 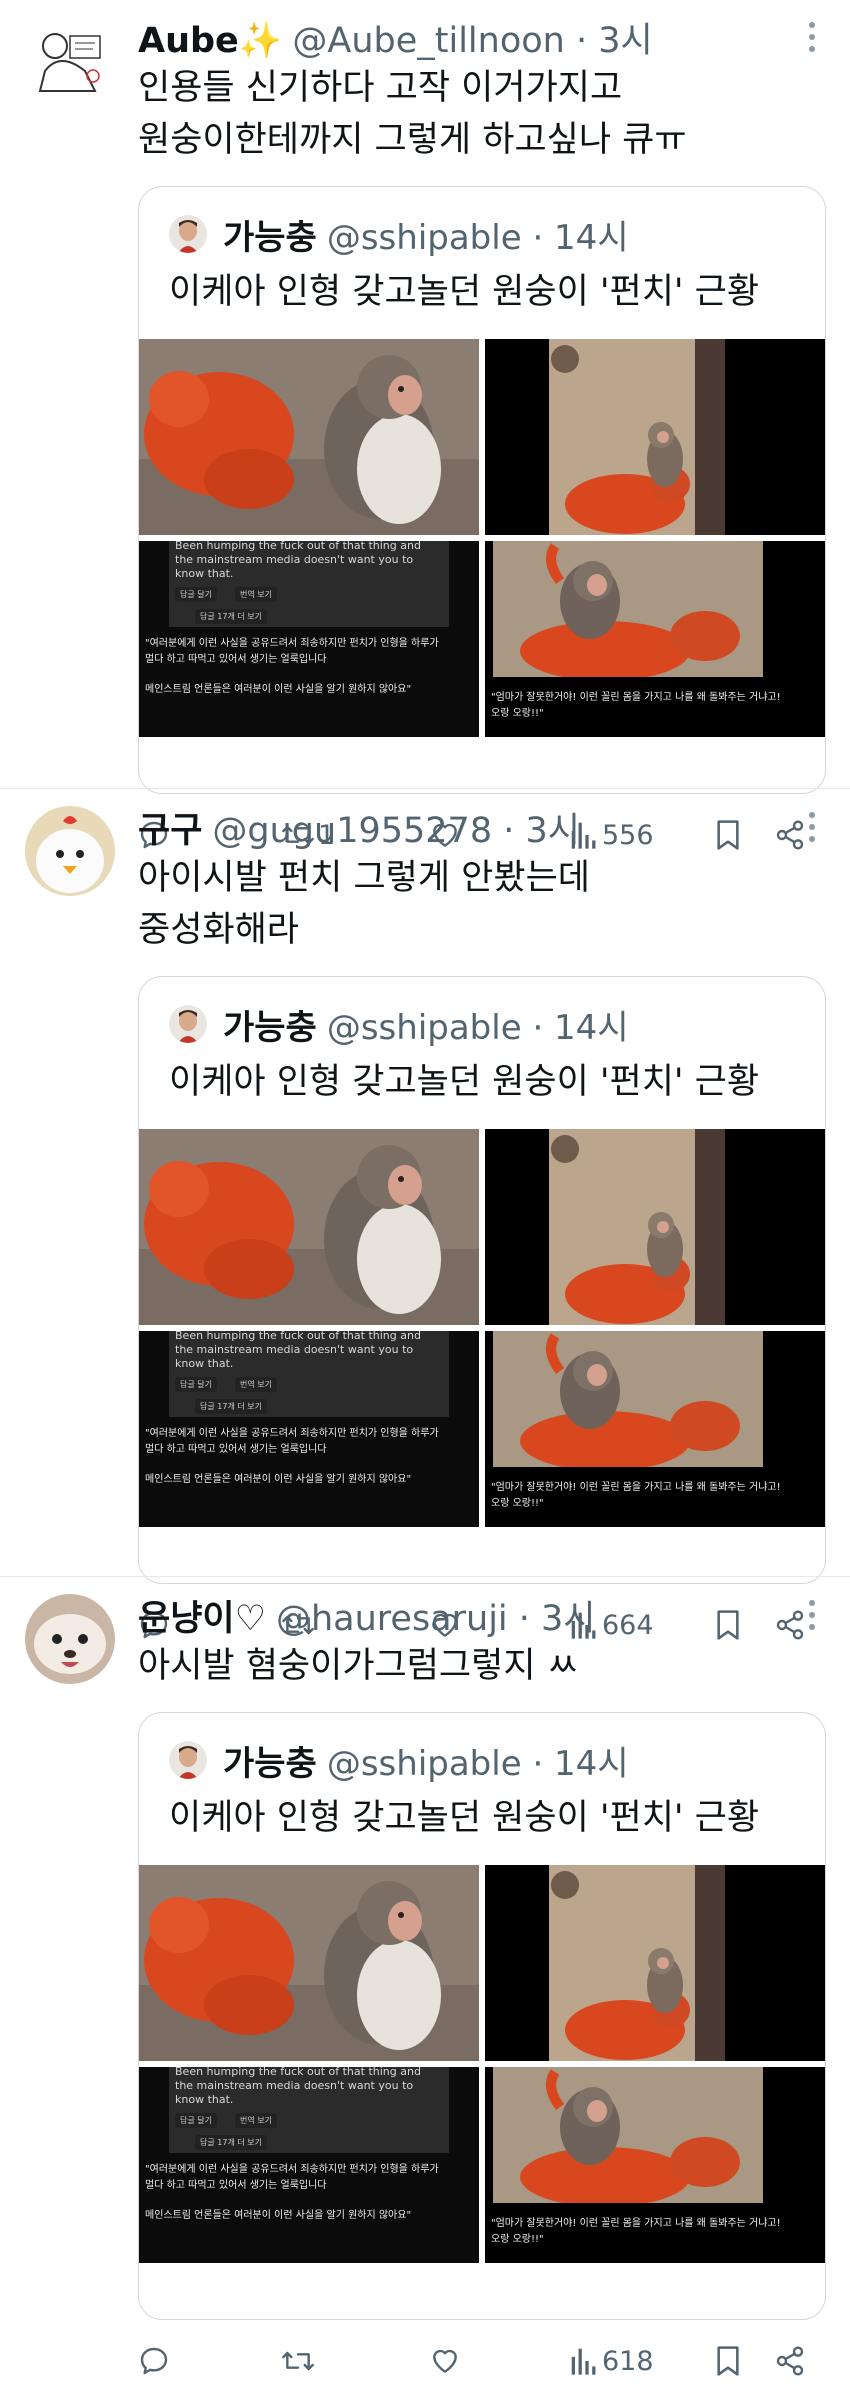 I want to click on display-name: Aube✨, so click(x=210, y=40).